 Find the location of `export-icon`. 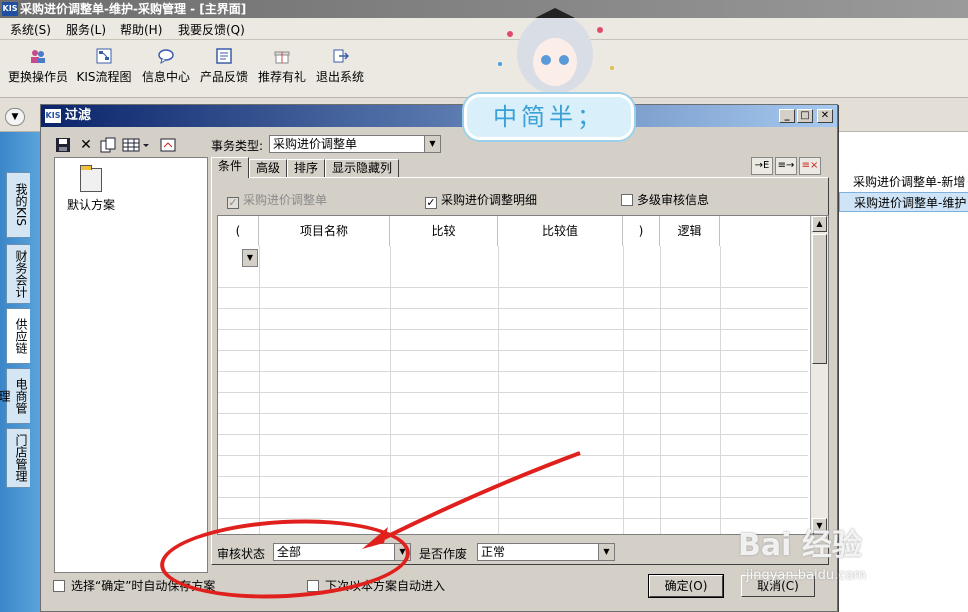

export-icon is located at coordinates (168, 145).